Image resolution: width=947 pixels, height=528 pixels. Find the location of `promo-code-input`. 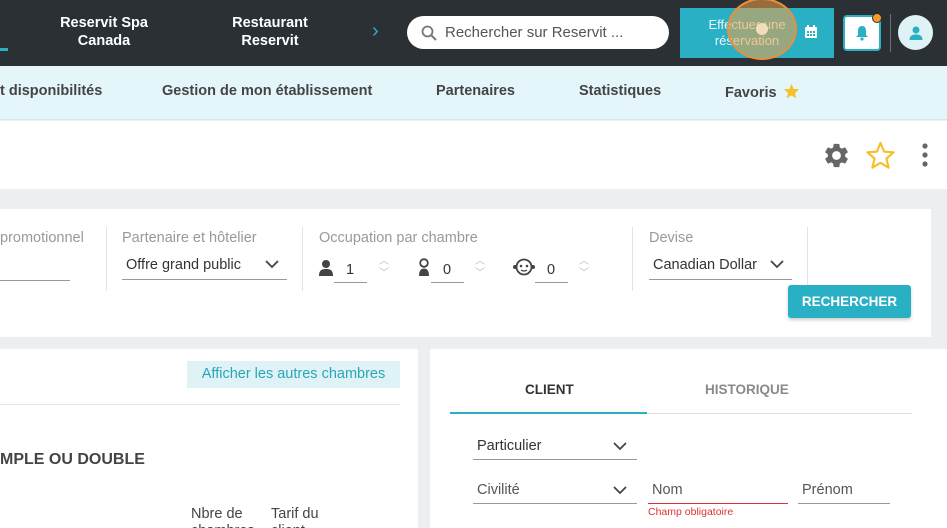

promo-code-input is located at coordinates (35, 267).